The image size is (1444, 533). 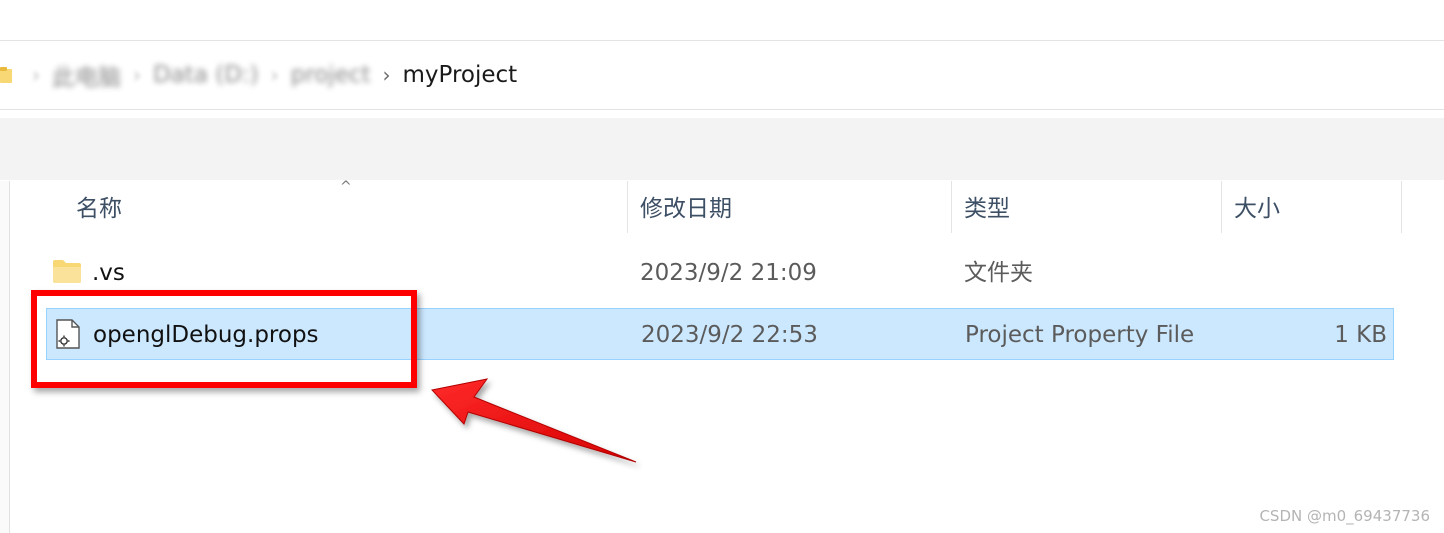 I want to click on annotation-arrow-icon, so click(x=534, y=420).